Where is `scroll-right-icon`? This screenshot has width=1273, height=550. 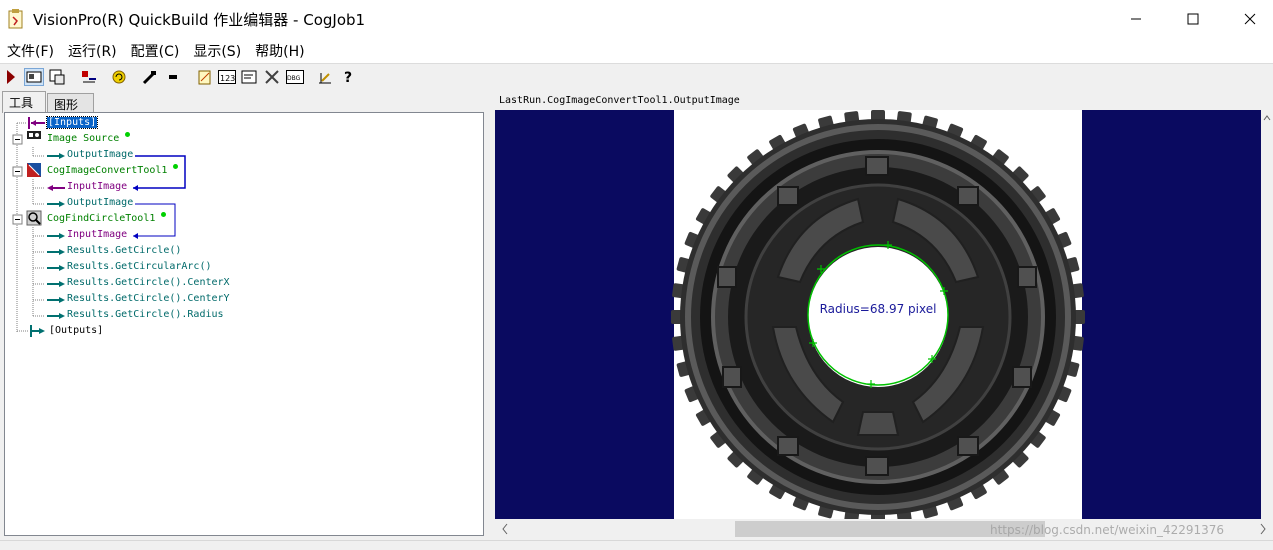 scroll-right-icon is located at coordinates (1263, 529).